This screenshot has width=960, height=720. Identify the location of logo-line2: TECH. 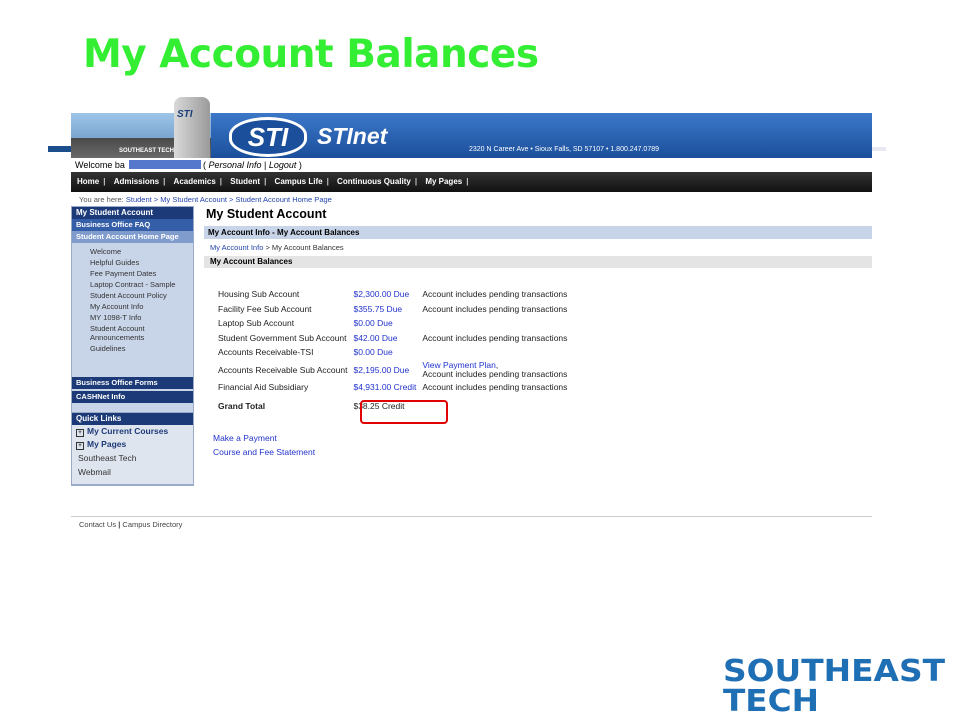
(771, 699).